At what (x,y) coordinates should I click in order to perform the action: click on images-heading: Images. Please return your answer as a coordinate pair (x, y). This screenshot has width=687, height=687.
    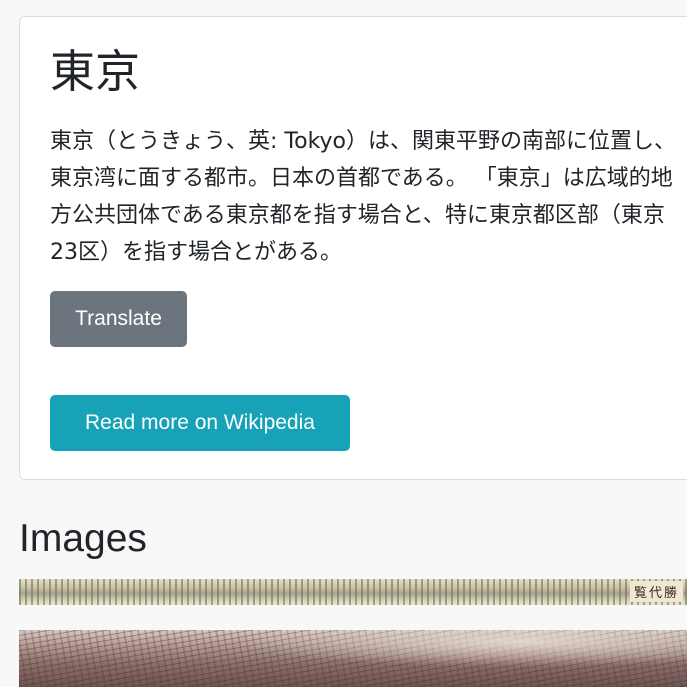
    Looking at the image, I should click on (83, 538).